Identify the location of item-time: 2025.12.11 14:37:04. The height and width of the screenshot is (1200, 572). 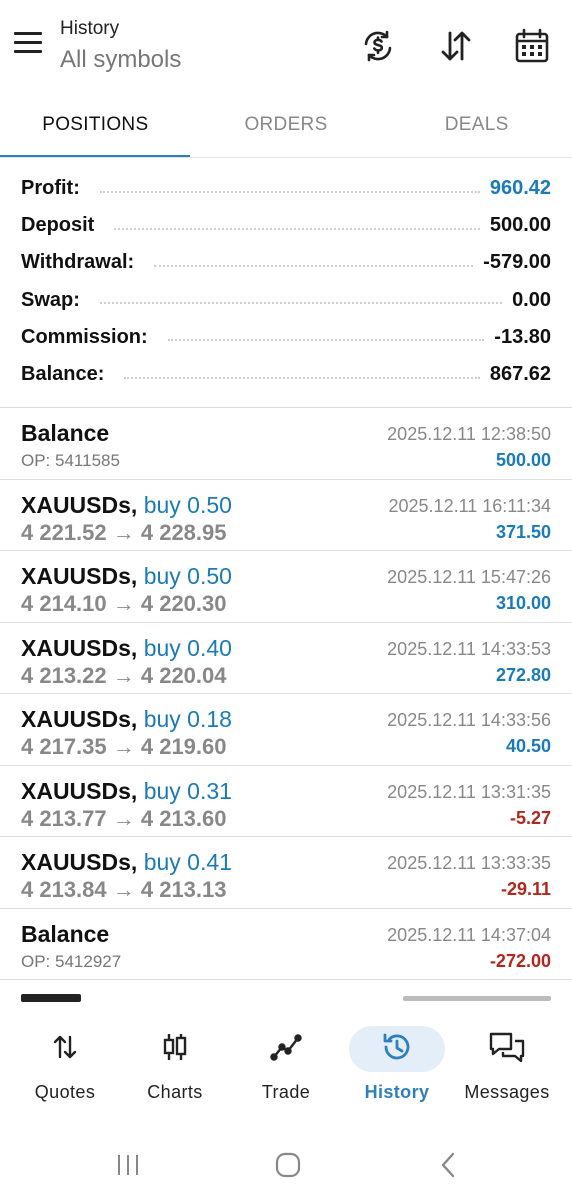
(469, 934).